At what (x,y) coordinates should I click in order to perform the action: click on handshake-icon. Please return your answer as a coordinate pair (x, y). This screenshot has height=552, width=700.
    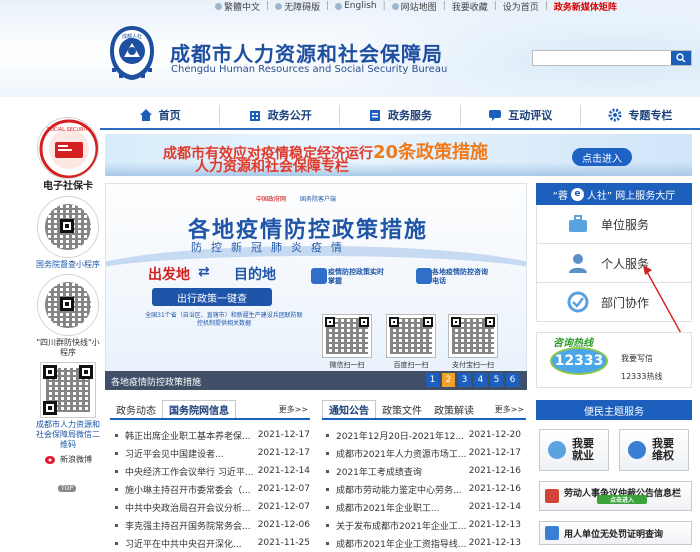
    Looking at the image, I should click on (557, 450).